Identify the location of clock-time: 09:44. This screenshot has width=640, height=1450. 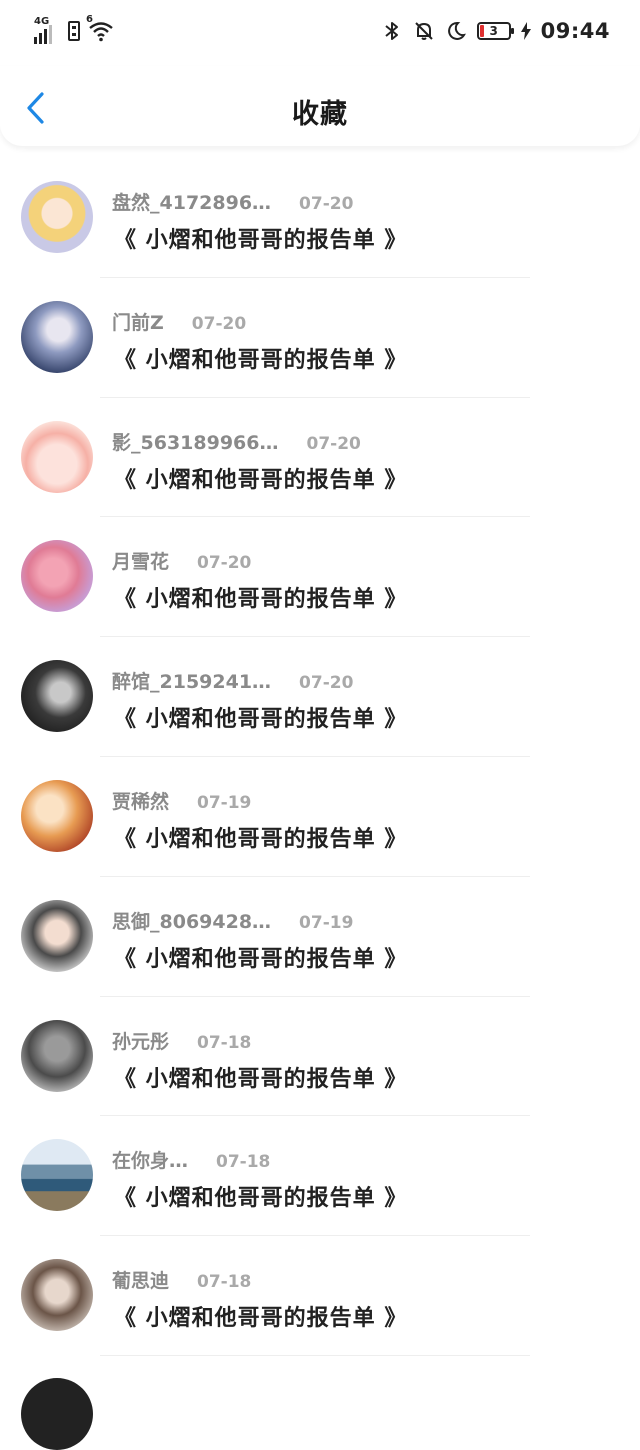
(575, 31).